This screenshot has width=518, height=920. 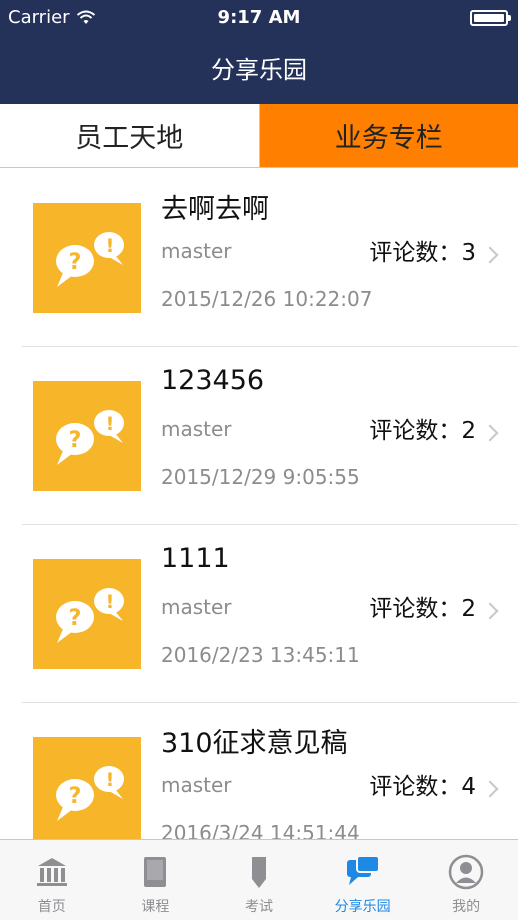 What do you see at coordinates (260, 830) in the screenshot?
I see `post-date: 2016/3/24 14:51:44` at bounding box center [260, 830].